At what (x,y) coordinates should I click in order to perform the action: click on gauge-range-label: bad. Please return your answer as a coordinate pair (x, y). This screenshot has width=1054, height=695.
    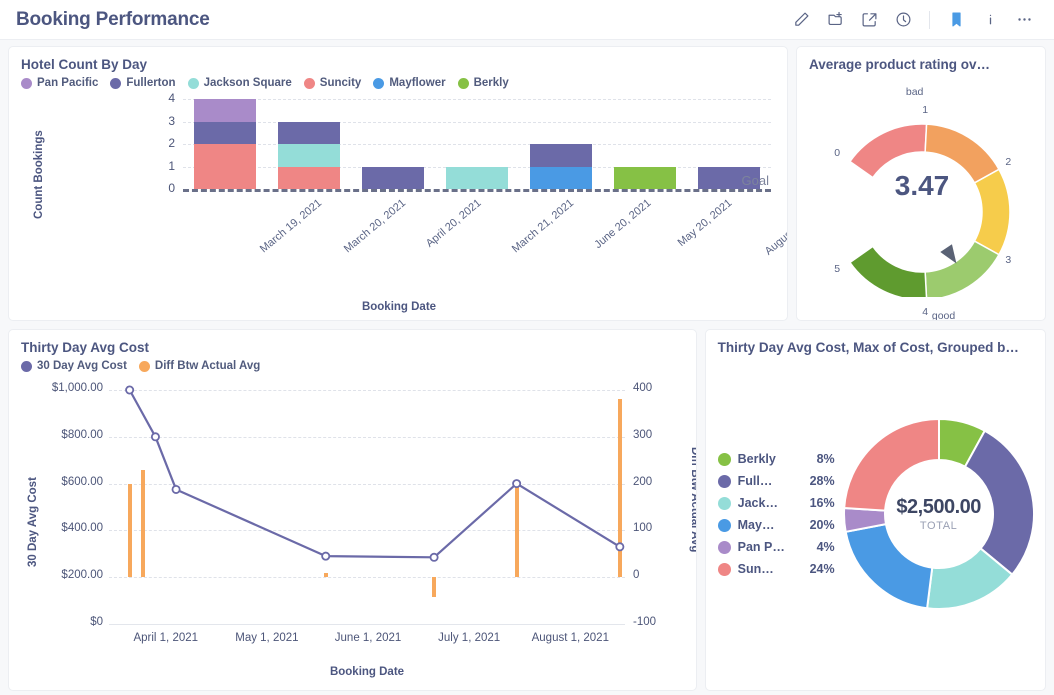
    Looking at the image, I should click on (914, 92).